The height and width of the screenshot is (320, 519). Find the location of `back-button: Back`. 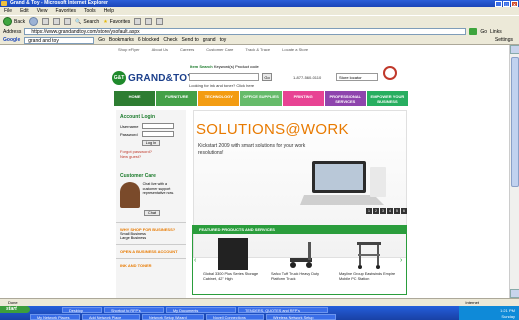

back-button: Back is located at coordinates (14, 21).